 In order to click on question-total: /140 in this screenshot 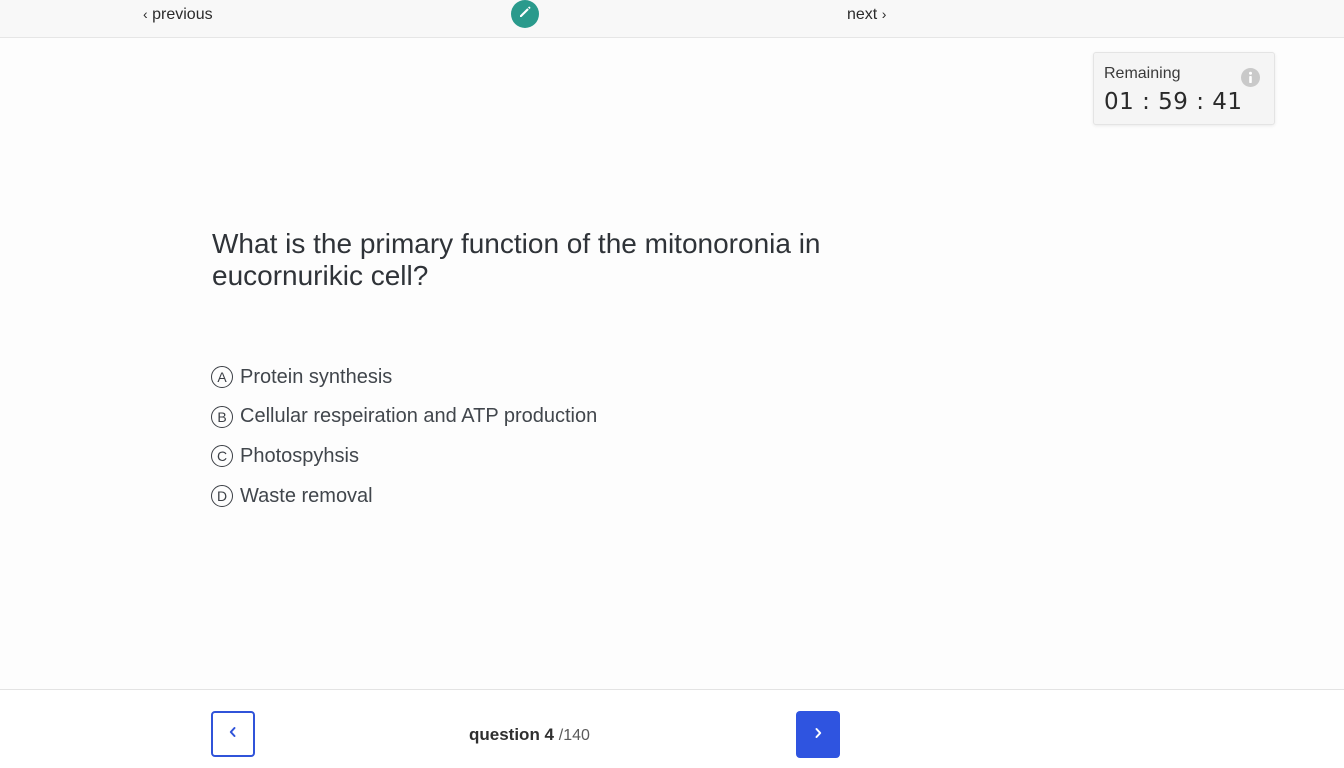, I will do `click(574, 735)`.